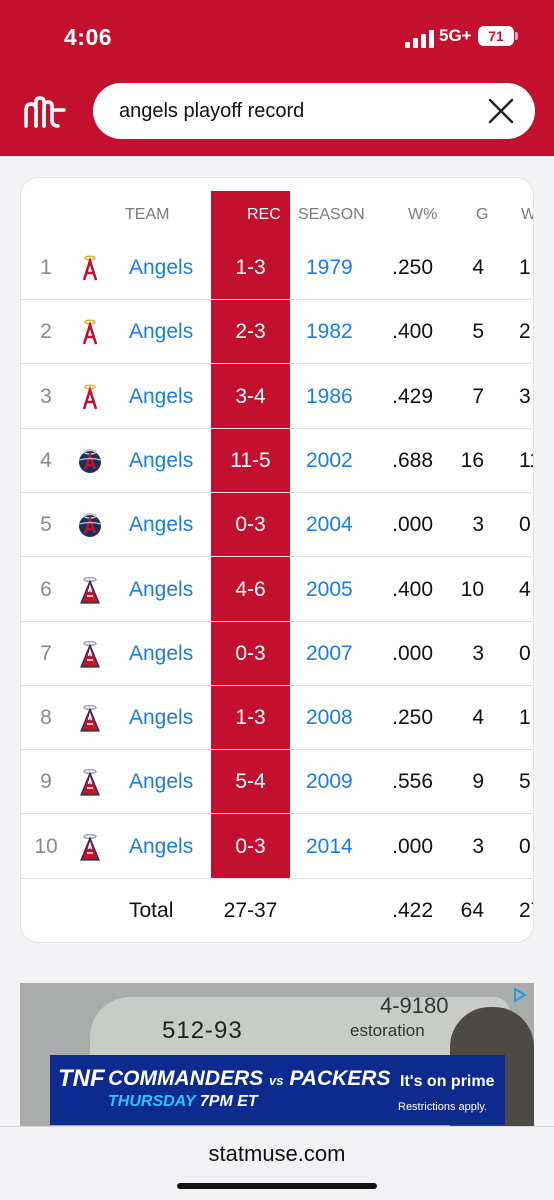 The height and width of the screenshot is (1200, 554). I want to click on battery-icon: 71, so click(498, 36).